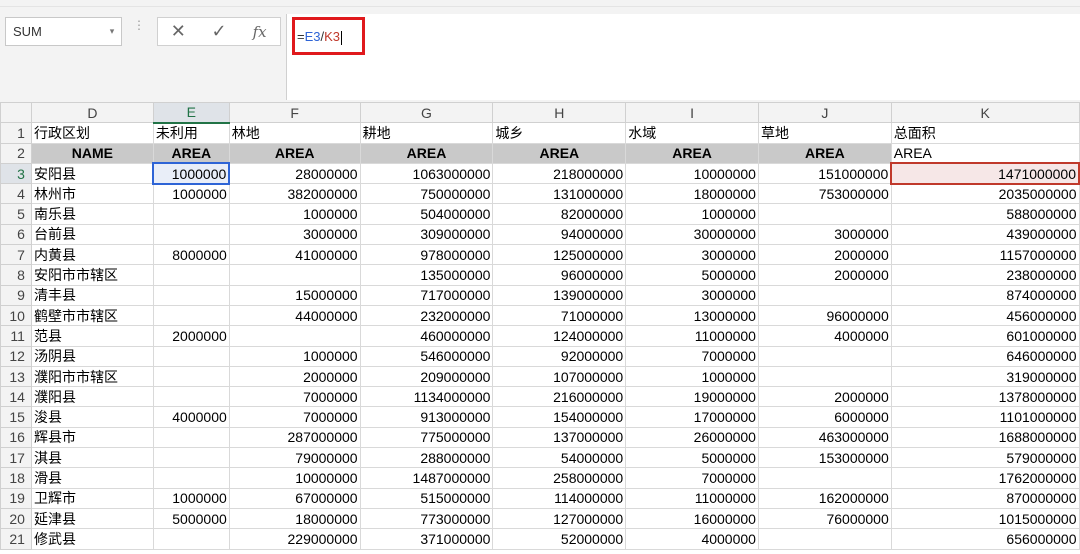 This screenshot has width=1080, height=554. Describe the element at coordinates (191, 234) in the screenshot. I see `cell-e6` at that location.